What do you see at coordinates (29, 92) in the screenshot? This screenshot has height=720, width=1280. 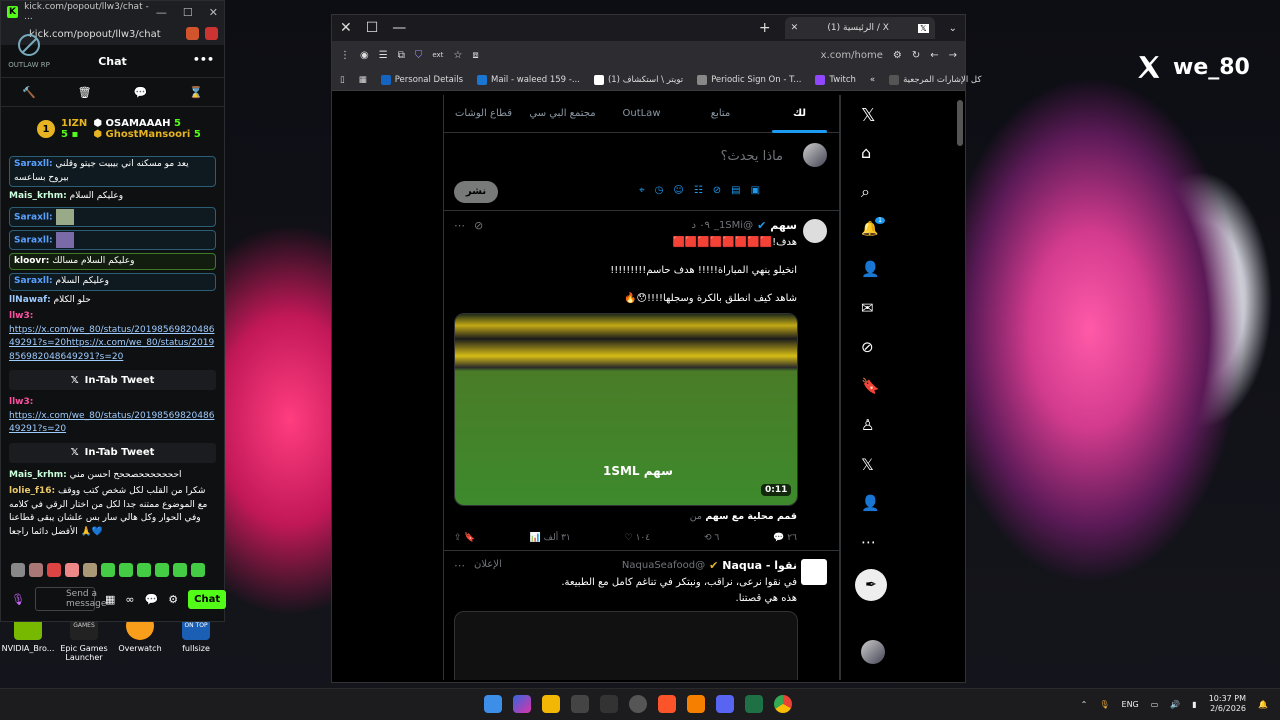 I see `hammer-icon: 🔨` at bounding box center [29, 92].